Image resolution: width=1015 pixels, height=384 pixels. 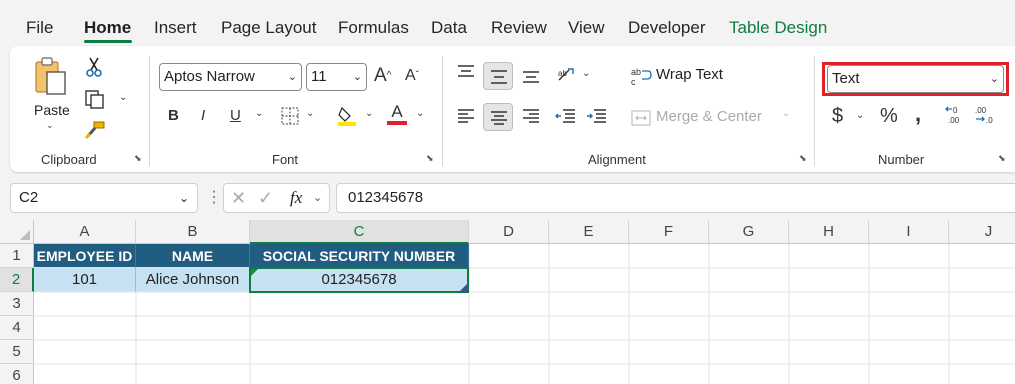 What do you see at coordinates (17, 374) in the screenshot?
I see `row-header-6: 6` at bounding box center [17, 374].